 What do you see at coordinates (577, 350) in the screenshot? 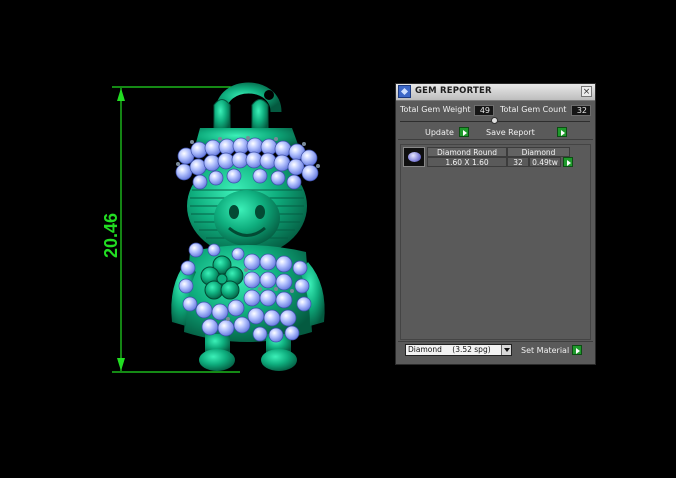
I see `set-material-button` at bounding box center [577, 350].